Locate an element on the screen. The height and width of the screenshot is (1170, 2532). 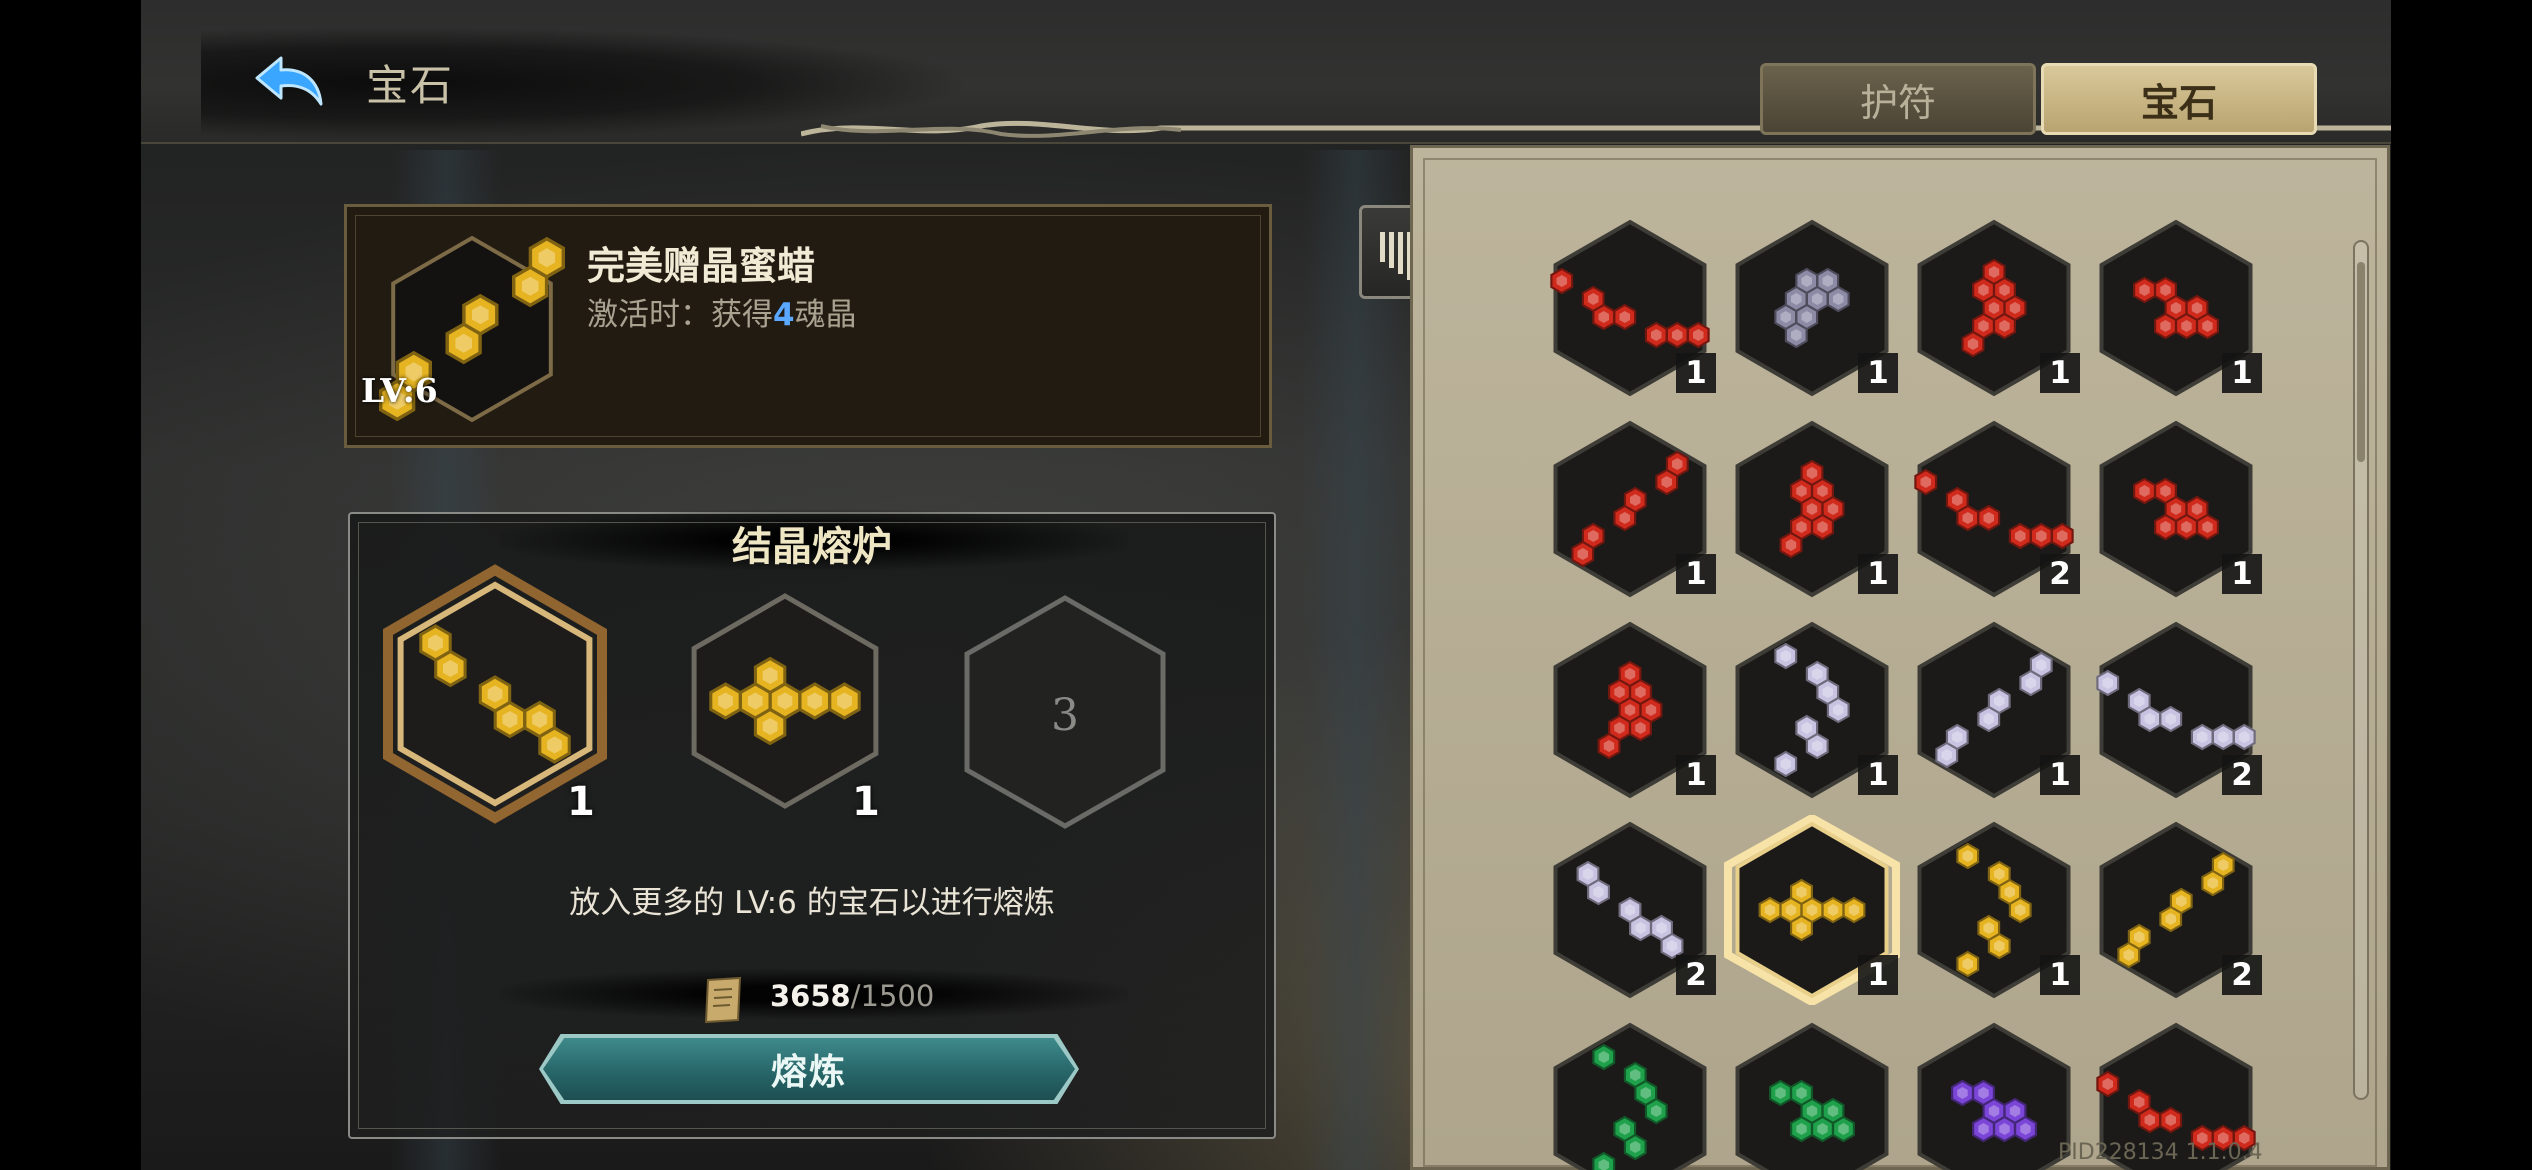
smelt-button-border is located at coordinates (809, 1069).